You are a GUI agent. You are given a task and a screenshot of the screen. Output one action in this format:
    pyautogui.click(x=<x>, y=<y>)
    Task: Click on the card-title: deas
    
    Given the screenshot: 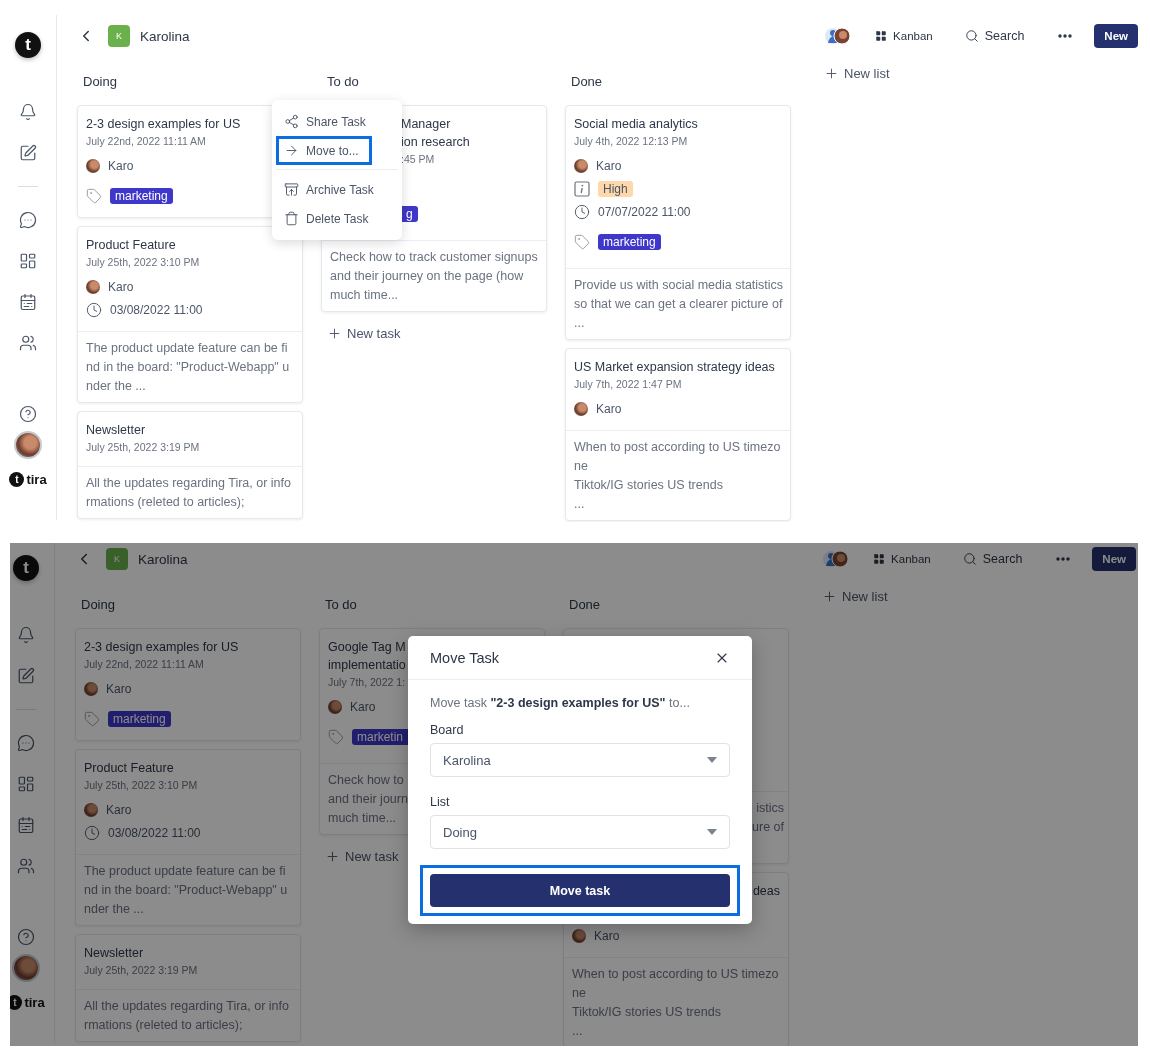 What is the action you would take?
    pyautogui.click(x=766, y=891)
    